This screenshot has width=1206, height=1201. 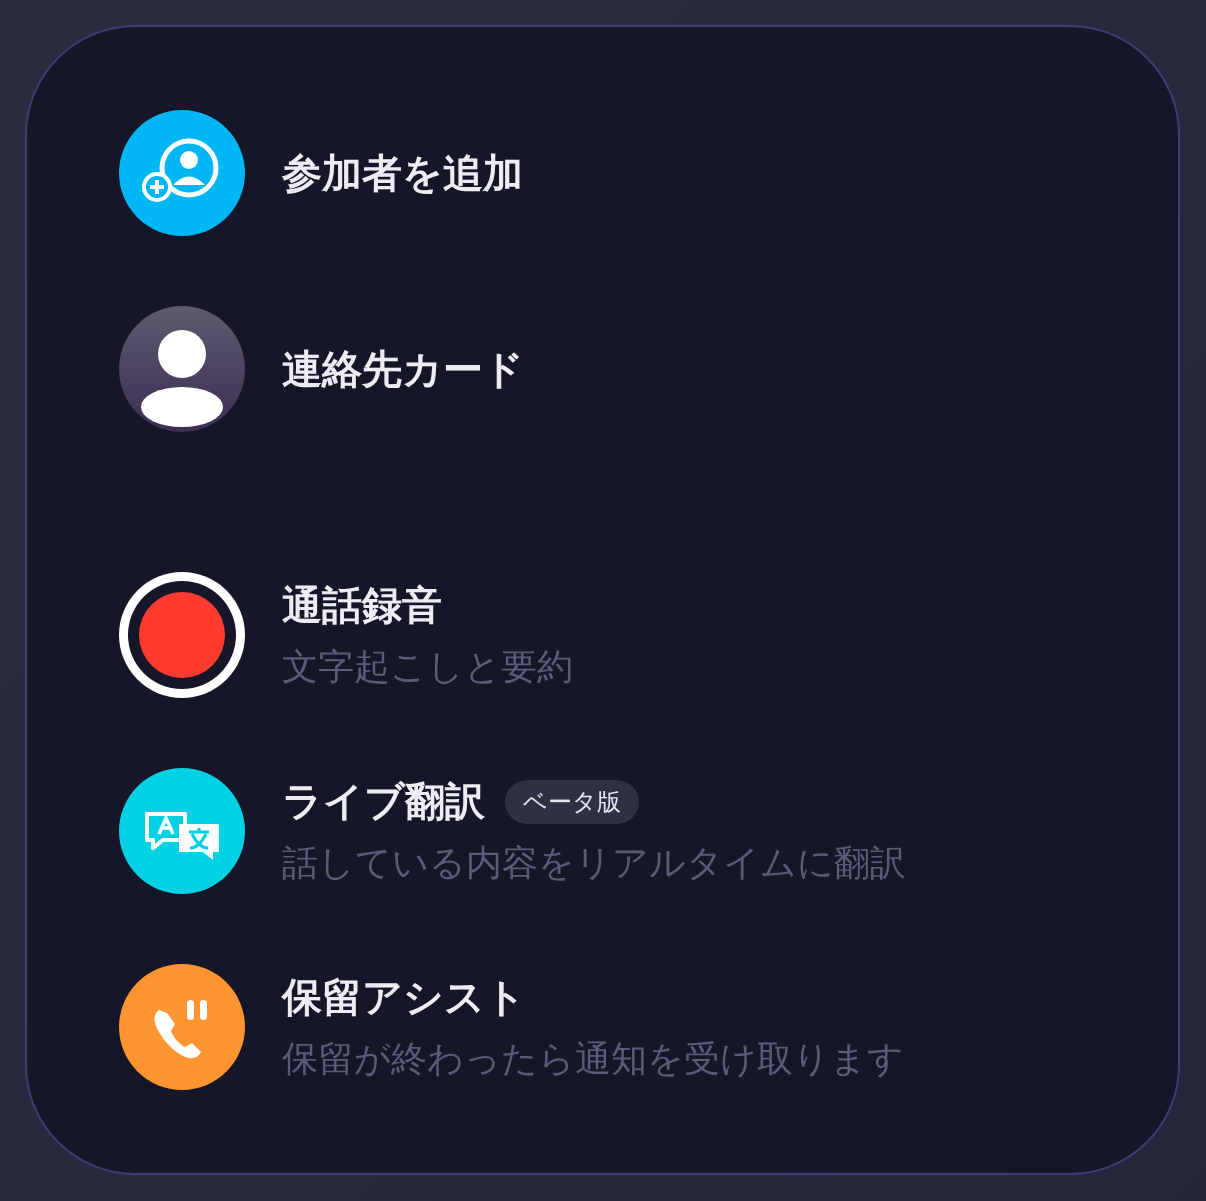 What do you see at coordinates (427, 667) in the screenshot?
I see `item-description: 文字起こしと要約` at bounding box center [427, 667].